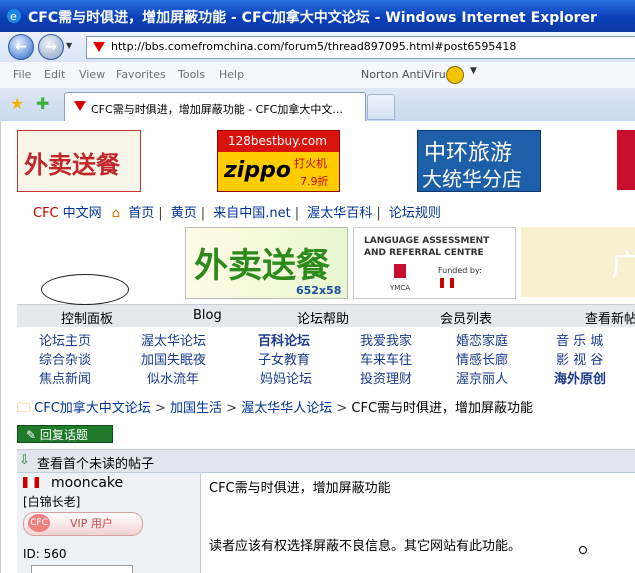 The image size is (635, 573). I want to click on link-member-list: 会员列表, so click(466, 317).